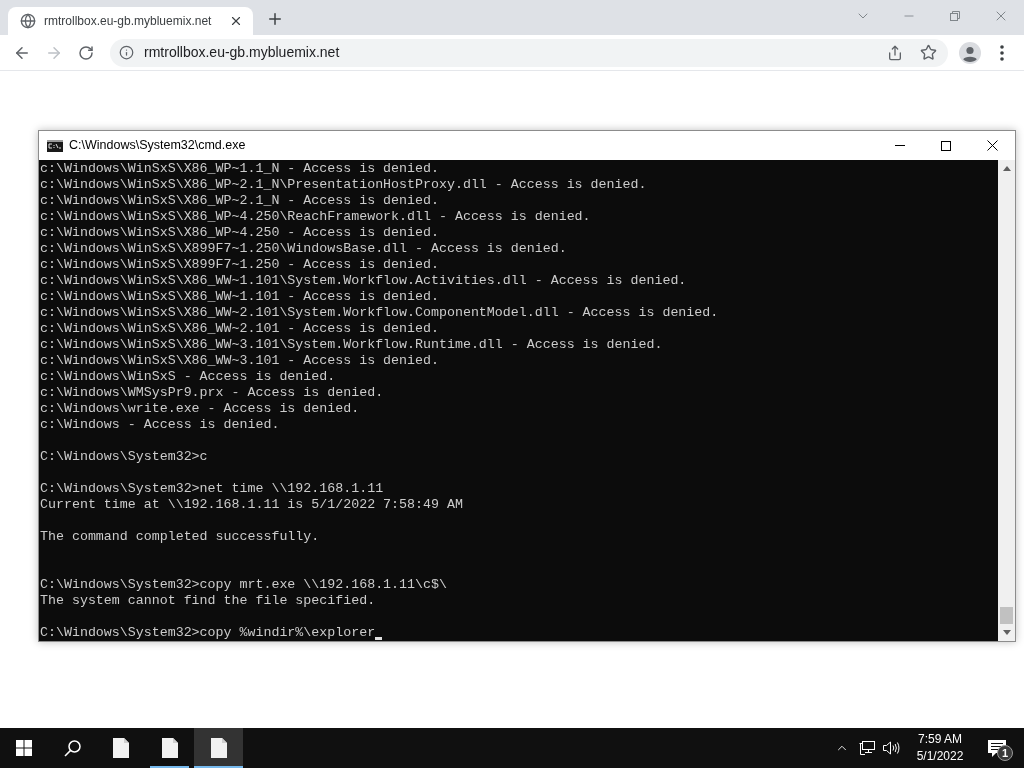 The height and width of the screenshot is (768, 1024). Describe the element at coordinates (351, 345) in the screenshot. I see `console-line: c:\Windows\WinSxS\X86_WW~3.101\System.Workflow.Runtime.dll - Access is denied.` at that location.